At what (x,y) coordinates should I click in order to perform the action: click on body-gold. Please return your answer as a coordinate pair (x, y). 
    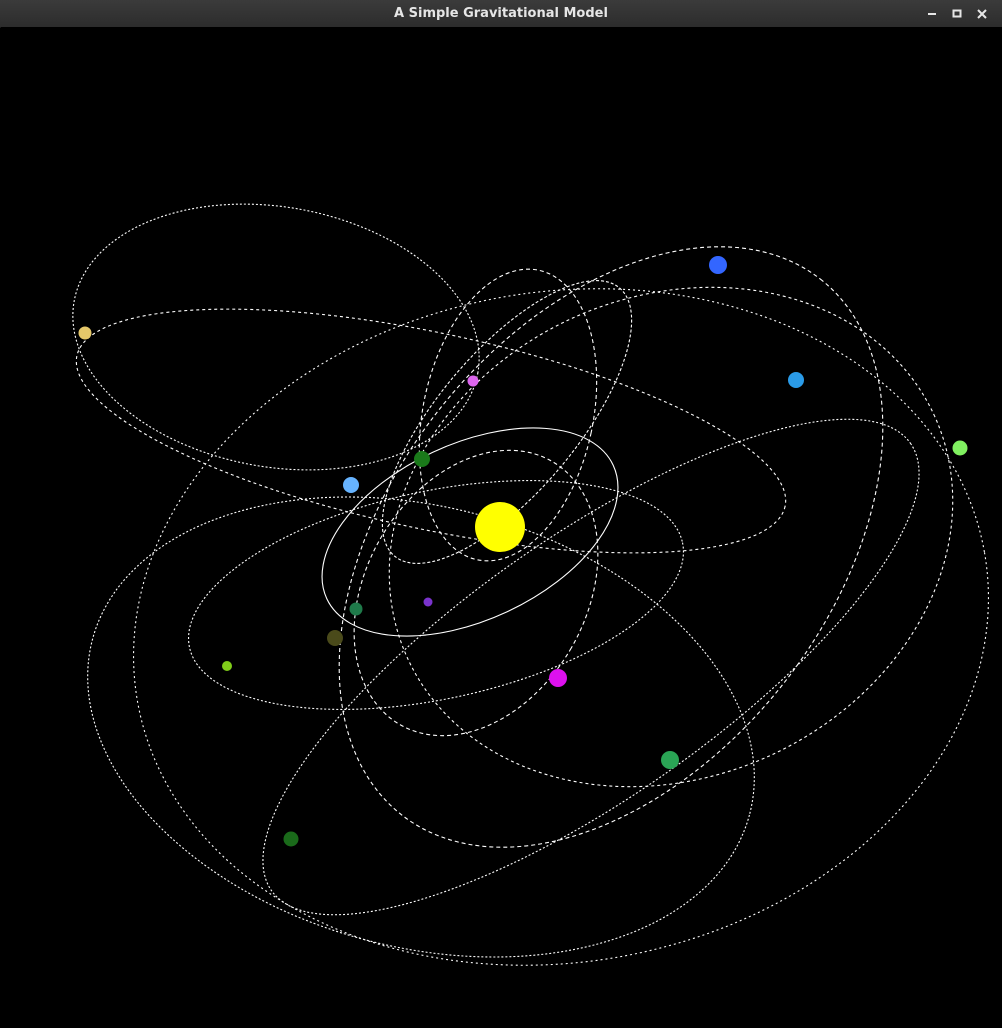
    Looking at the image, I should click on (85, 333).